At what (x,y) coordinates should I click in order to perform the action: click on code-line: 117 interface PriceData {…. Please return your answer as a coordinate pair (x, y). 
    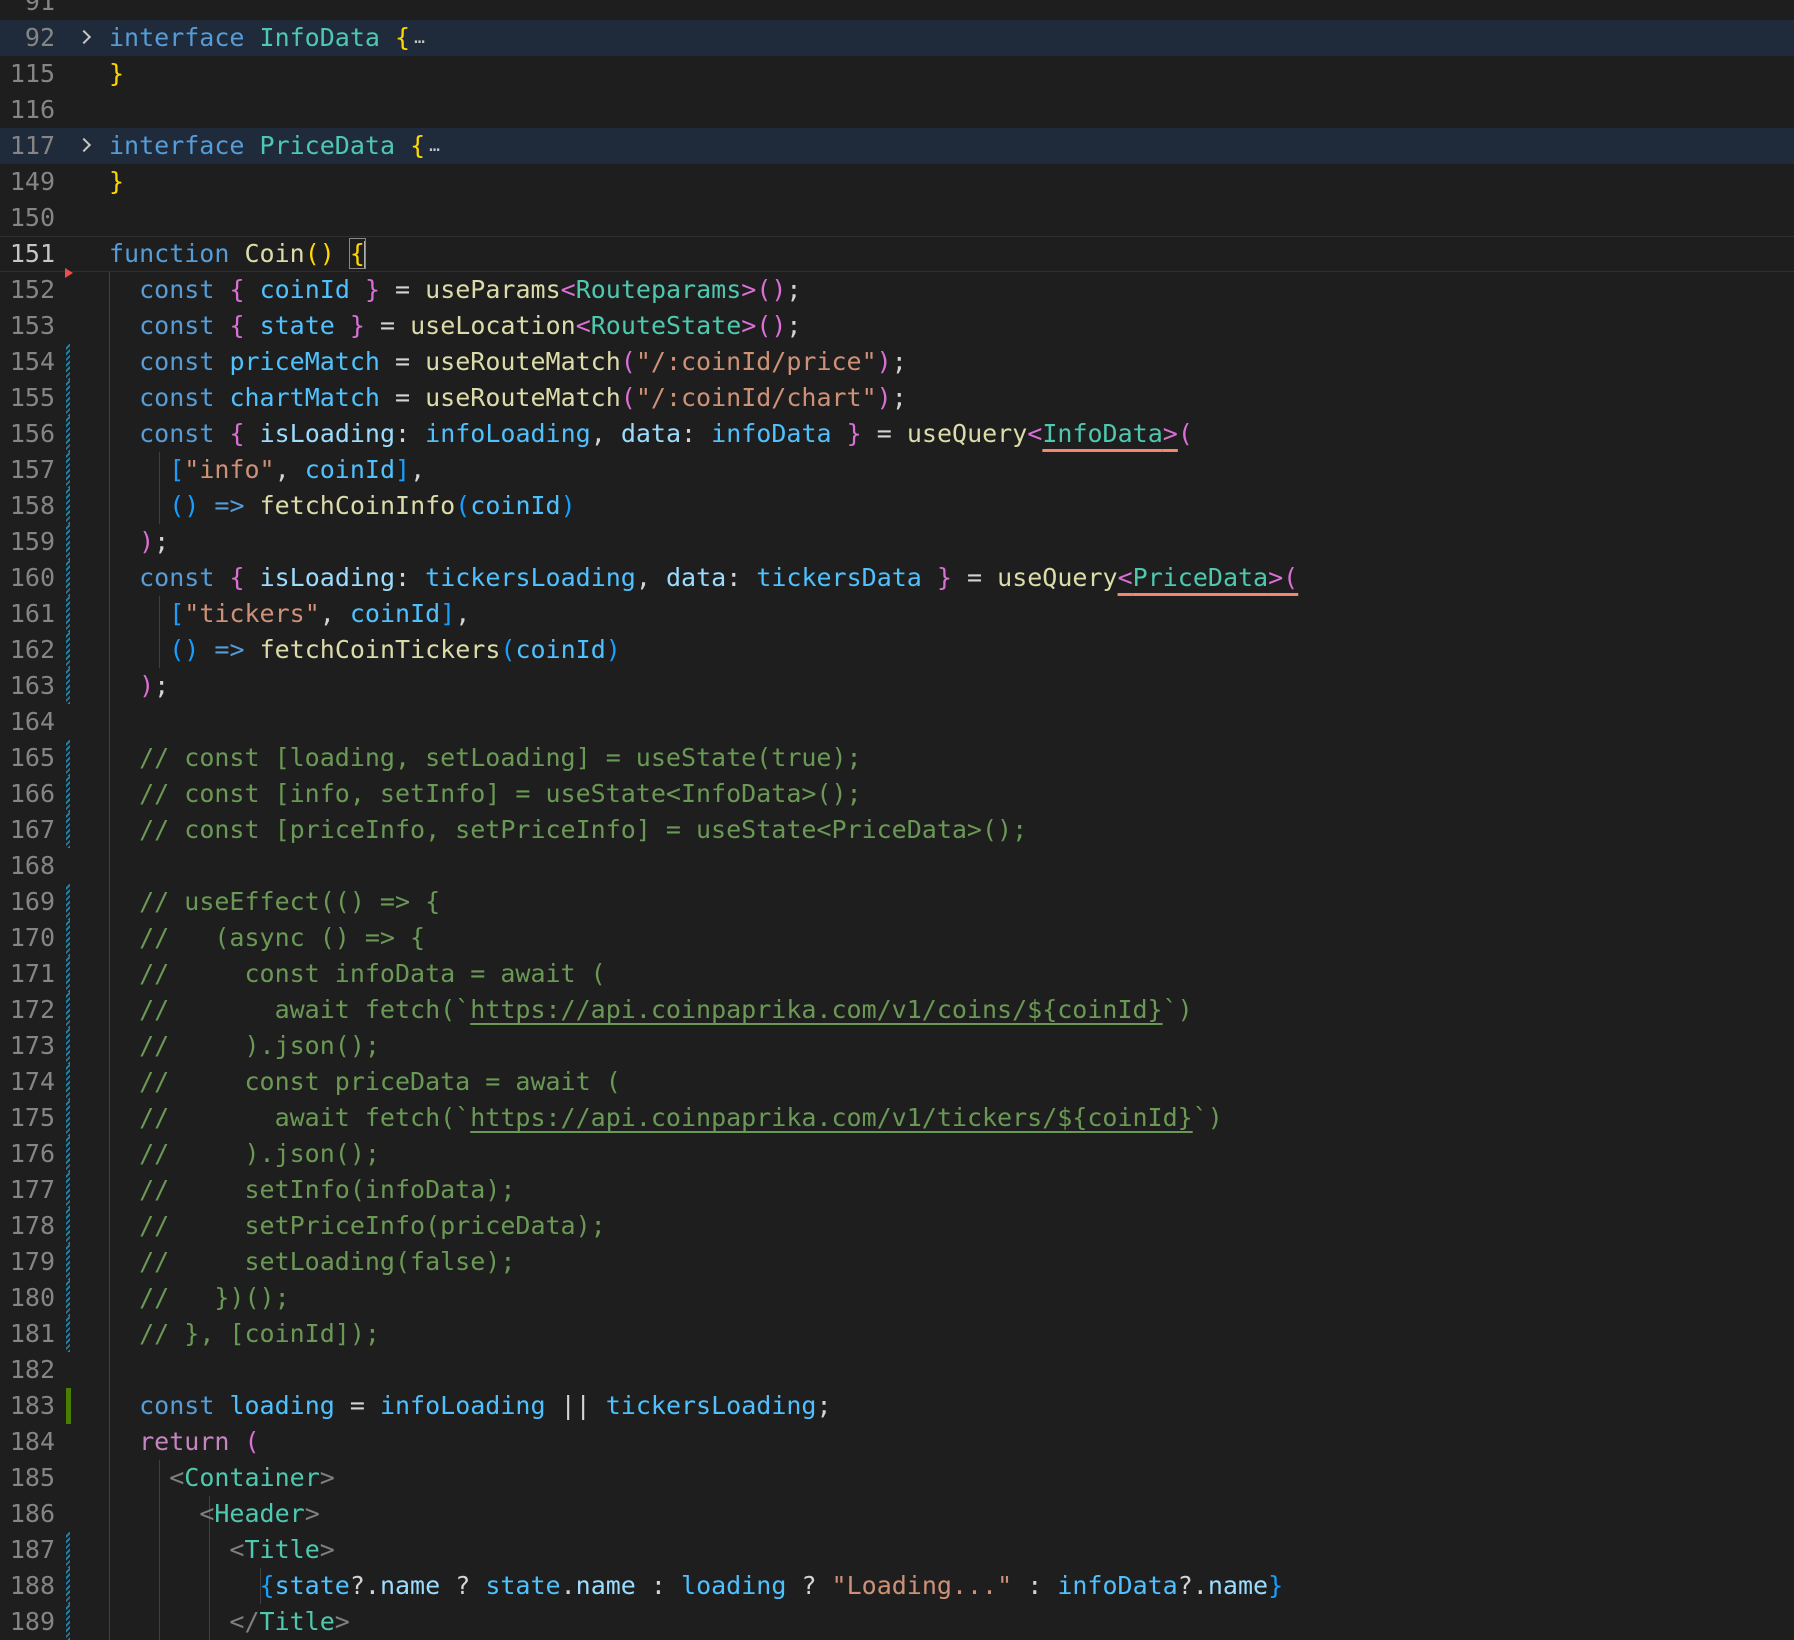
    Looking at the image, I should click on (897, 146).